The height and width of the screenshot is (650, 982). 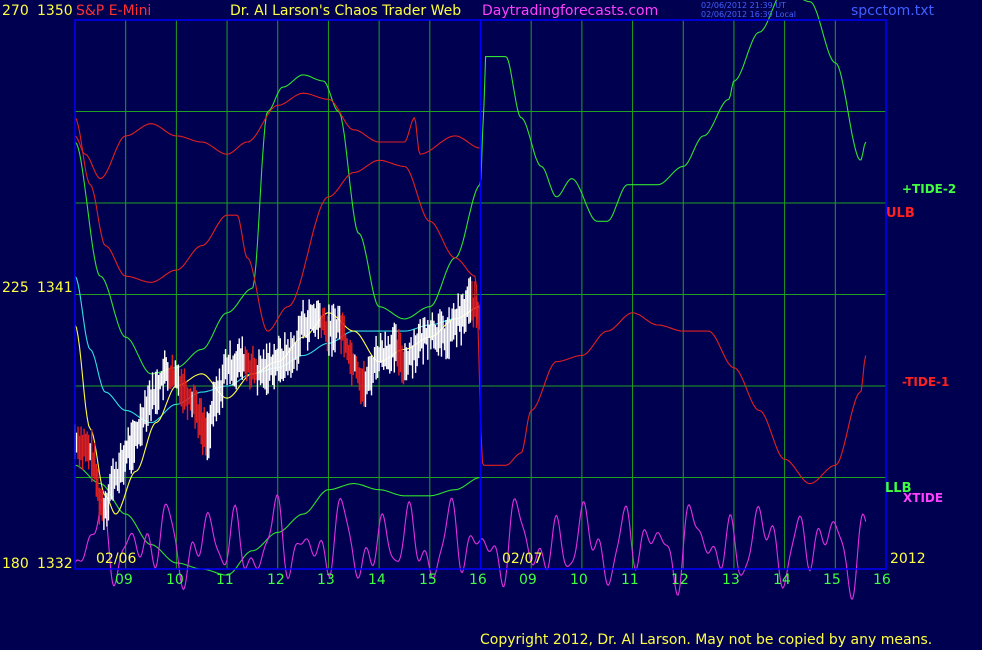 What do you see at coordinates (743, 5) in the screenshot?
I see `ut-time-label: 02/06/2012 21:39 UT` at bounding box center [743, 5].